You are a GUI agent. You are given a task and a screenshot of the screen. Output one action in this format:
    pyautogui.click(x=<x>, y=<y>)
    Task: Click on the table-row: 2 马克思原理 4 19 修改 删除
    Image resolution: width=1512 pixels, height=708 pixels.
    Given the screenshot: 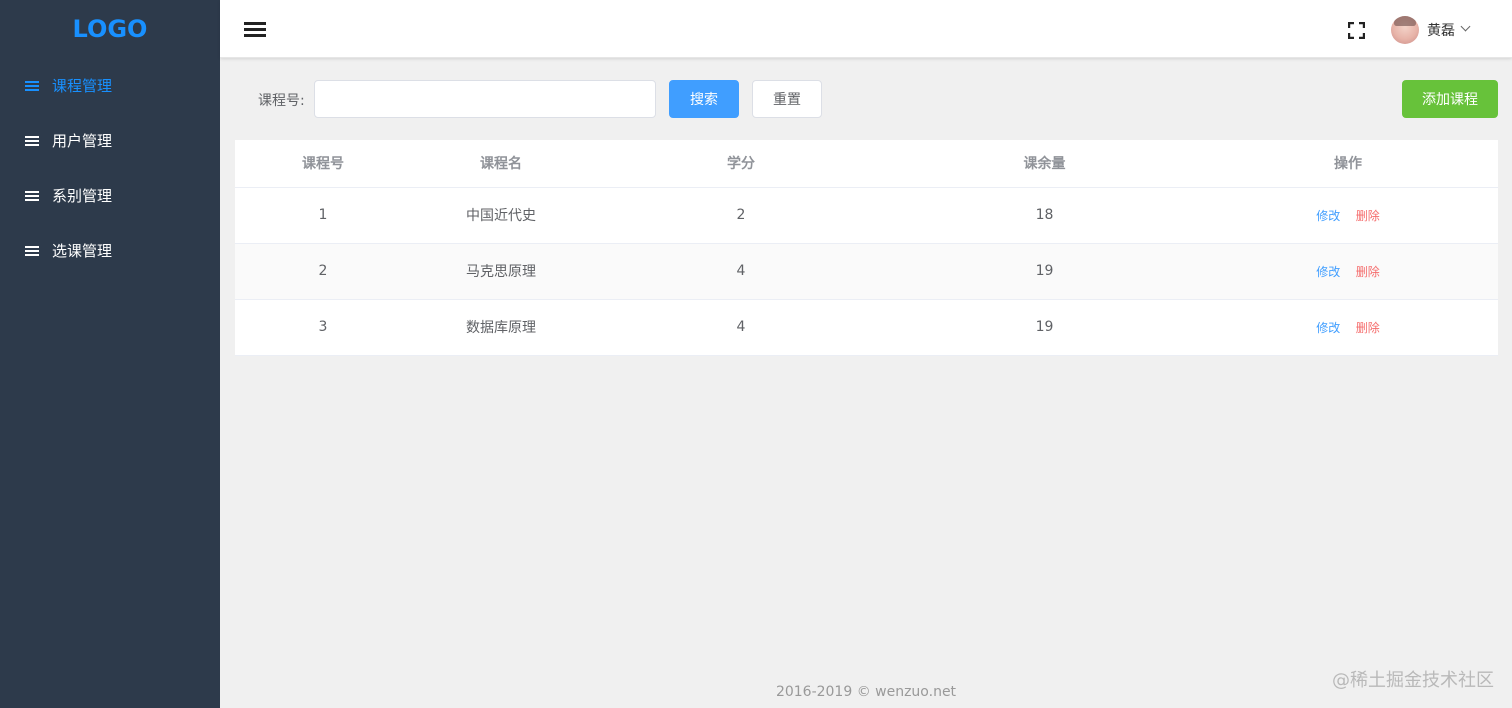 What is the action you would take?
    pyautogui.click(x=866, y=271)
    